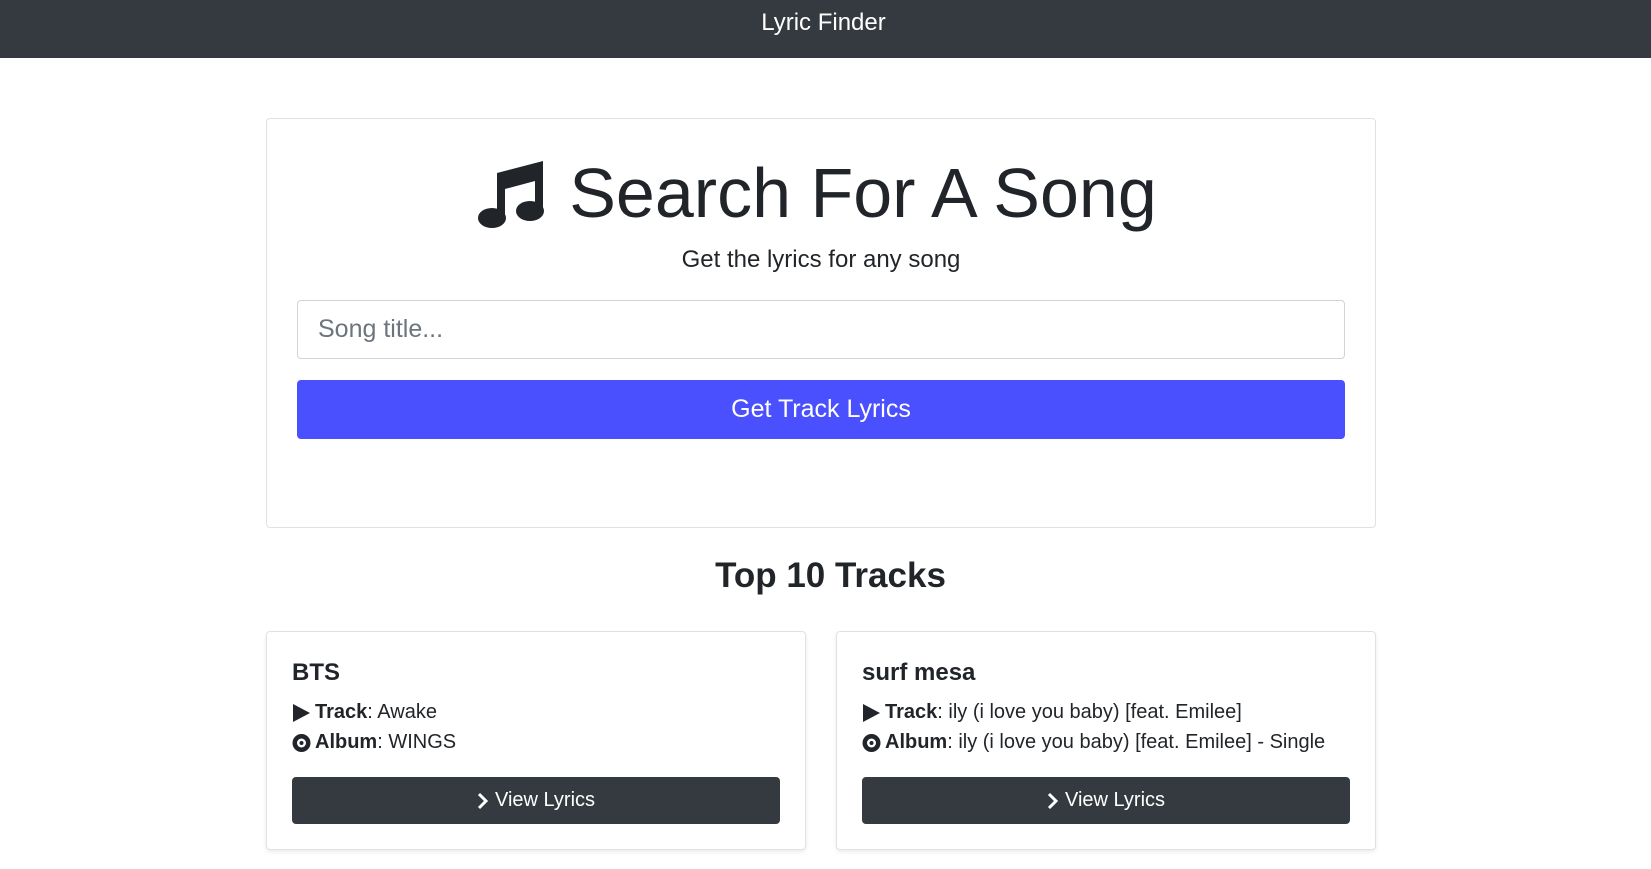 The image size is (1651, 869). Describe the element at coordinates (919, 672) in the screenshot. I see `artist-name: surf mesa` at that location.